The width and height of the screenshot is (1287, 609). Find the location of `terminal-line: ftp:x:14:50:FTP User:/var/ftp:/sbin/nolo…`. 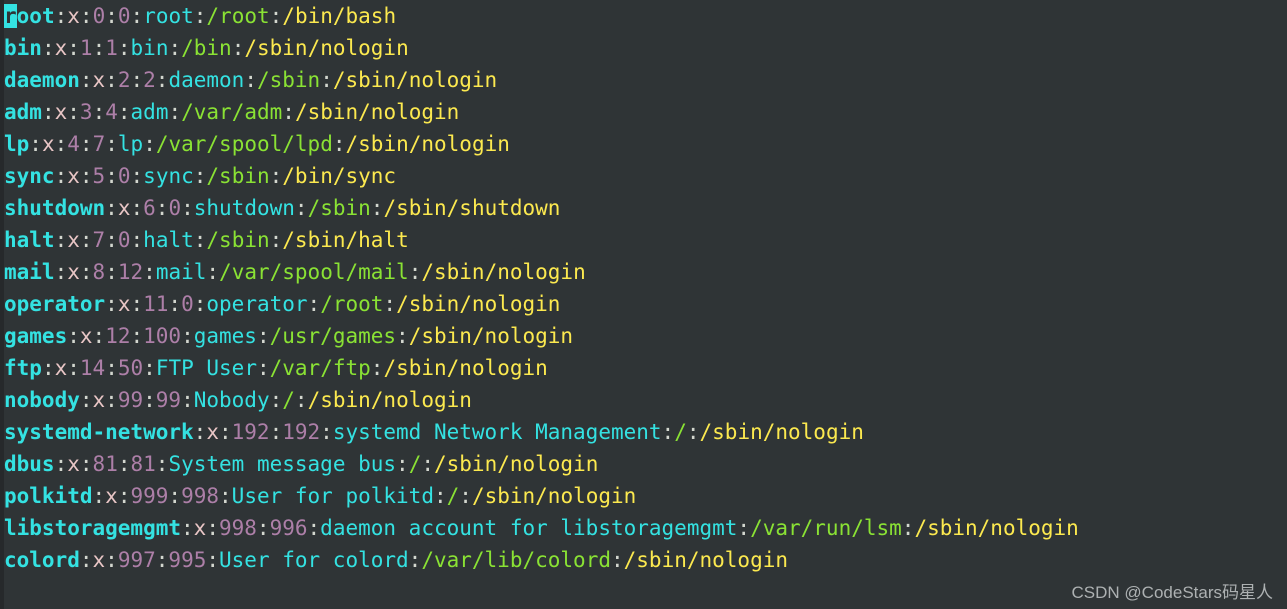

terminal-line: ftp:x:14:50:FTP User:/var/ftp:/sbin/nolo… is located at coordinates (645, 368).